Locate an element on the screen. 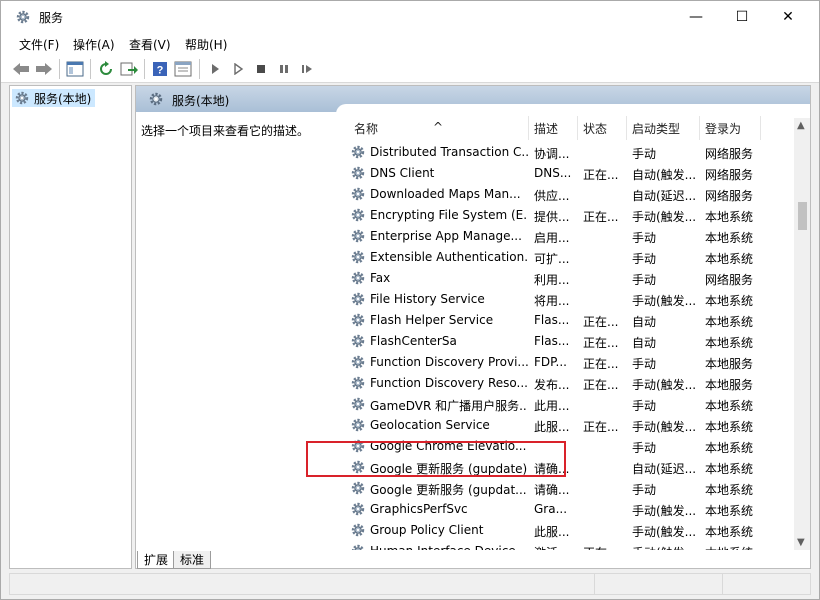 This screenshot has height=600, width=820. table-row: Group Policy Client 此服... 手动(触发... 本地系统 is located at coordinates (565, 530).